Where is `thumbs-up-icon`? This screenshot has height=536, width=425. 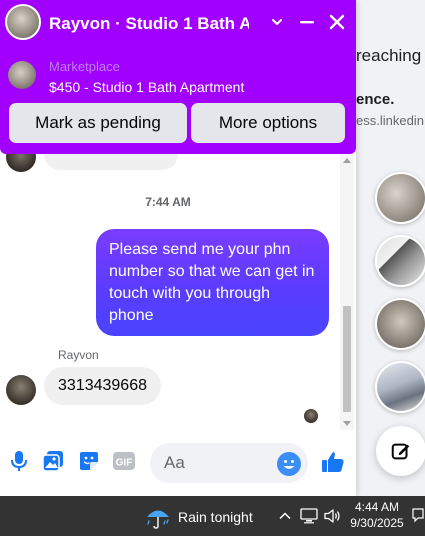 thumbs-up-icon is located at coordinates (333, 462).